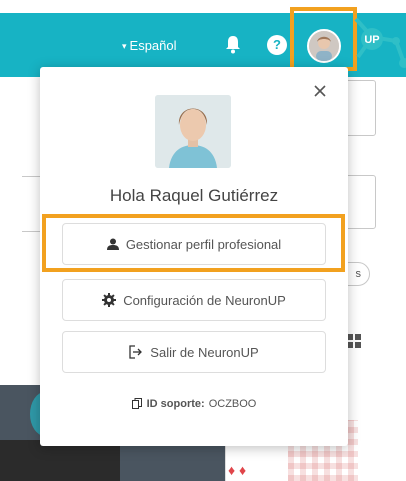  I want to click on manage-profile-highlight, so click(193, 243).